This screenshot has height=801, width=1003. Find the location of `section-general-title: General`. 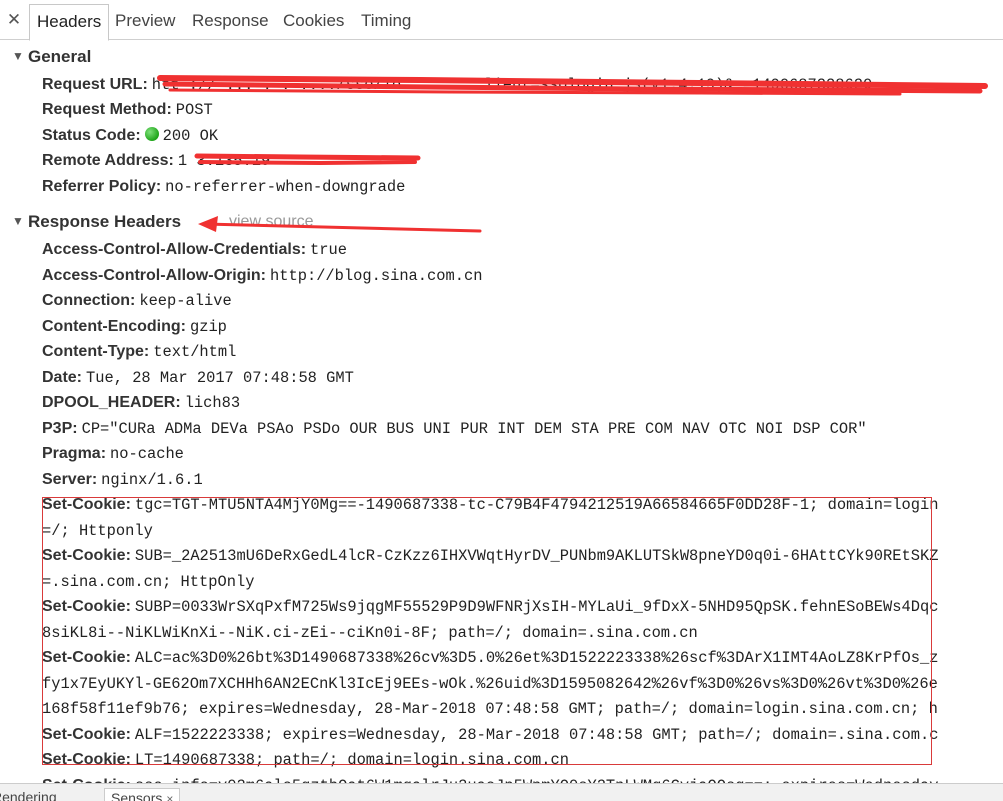

section-general-title: General is located at coordinates (60, 56).